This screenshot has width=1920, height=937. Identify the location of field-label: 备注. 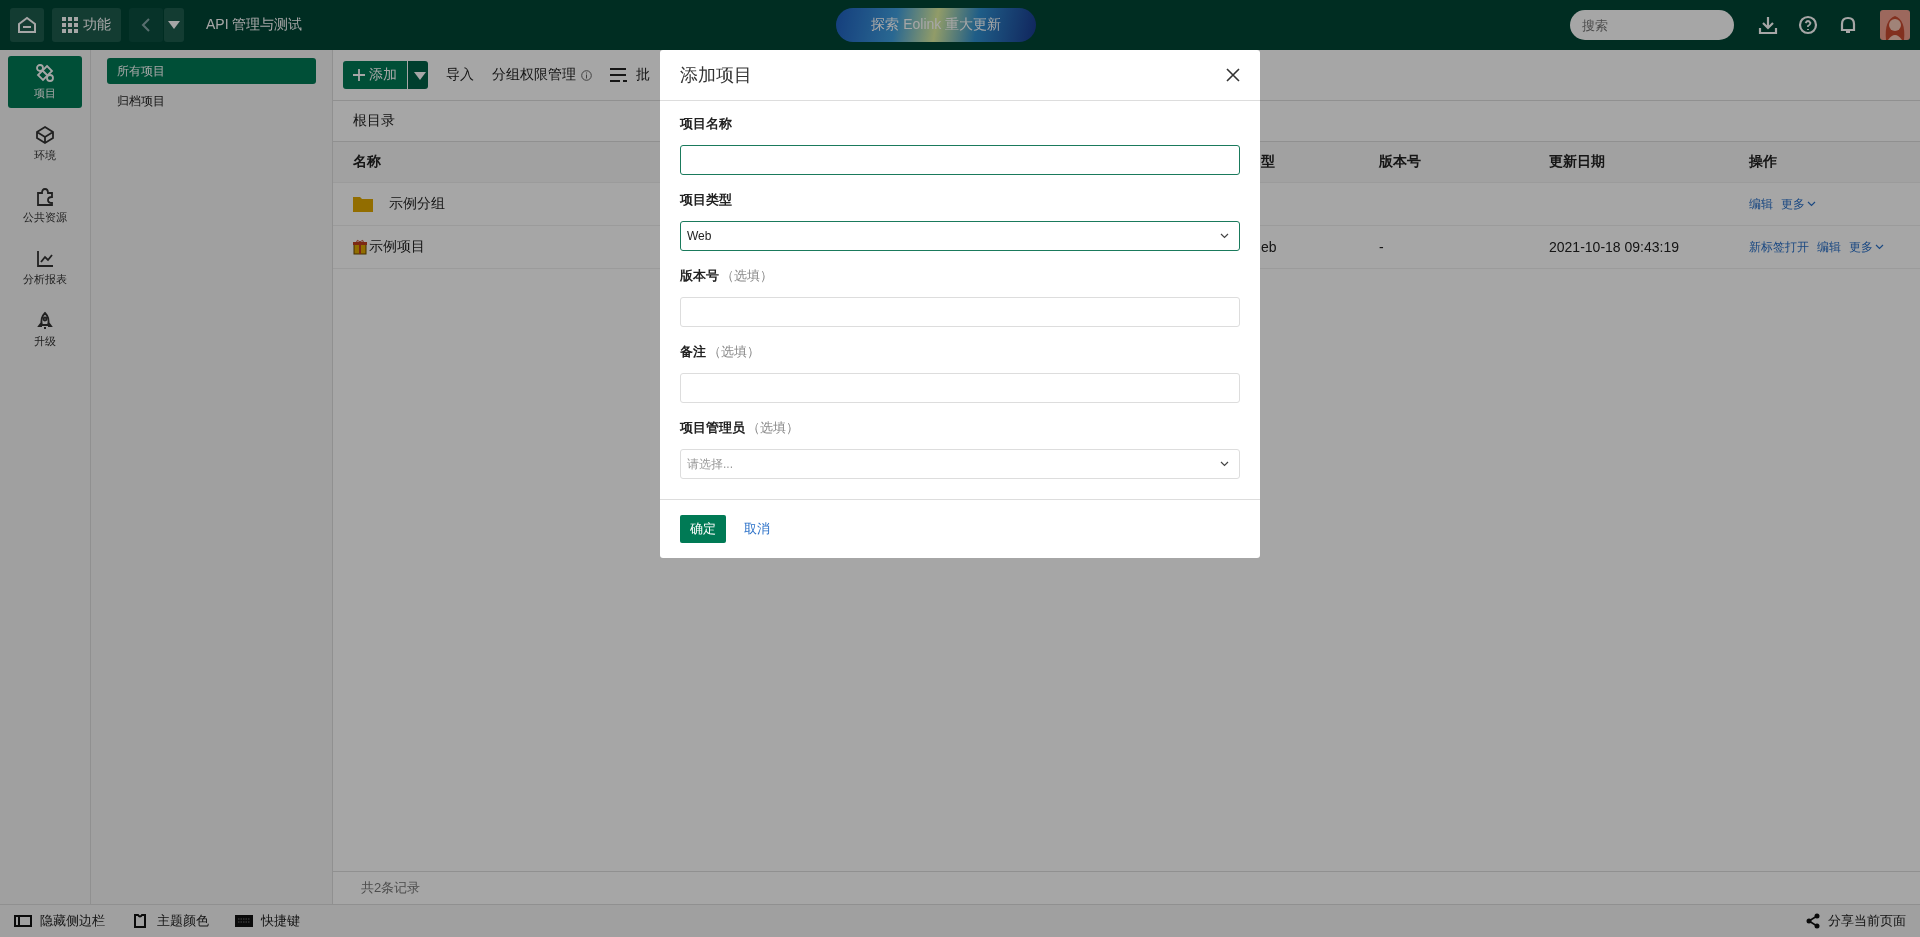
(693, 352).